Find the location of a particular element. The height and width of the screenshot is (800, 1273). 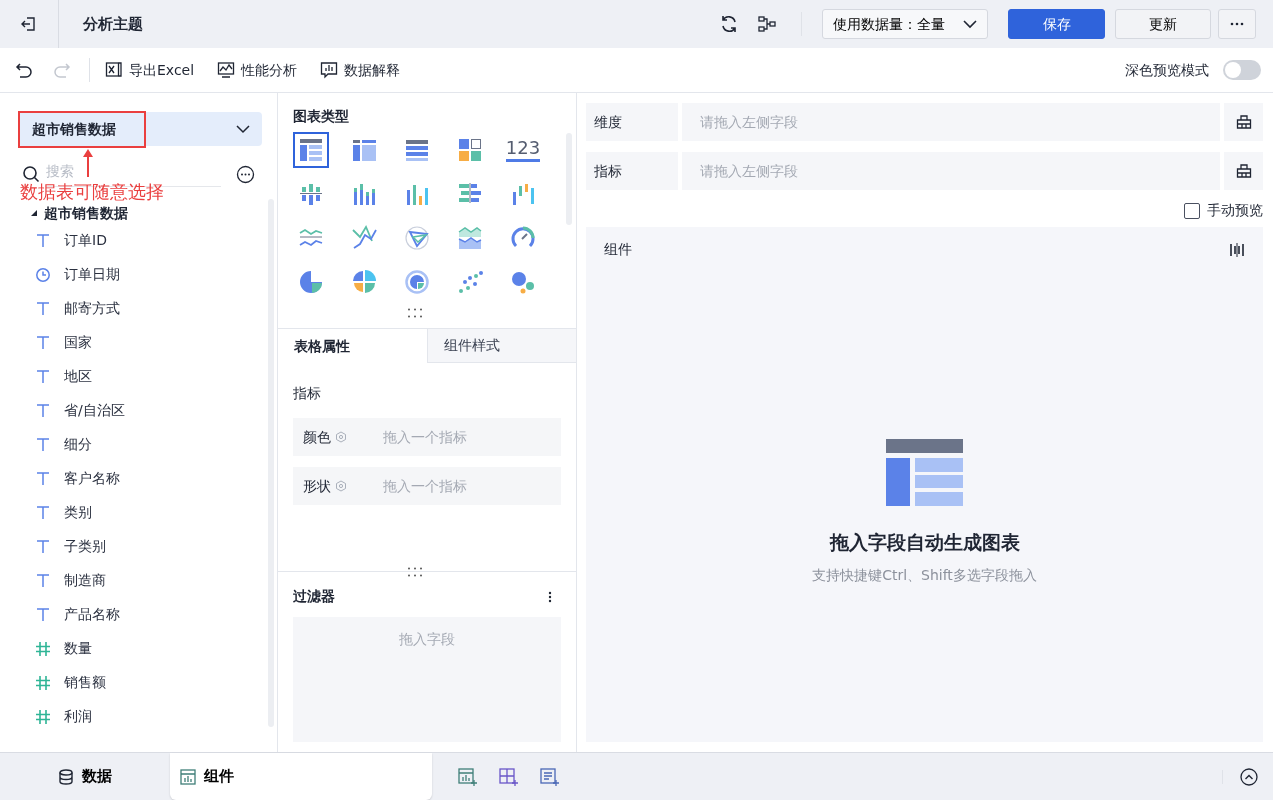

field-item: 数量 is located at coordinates (78, 648).